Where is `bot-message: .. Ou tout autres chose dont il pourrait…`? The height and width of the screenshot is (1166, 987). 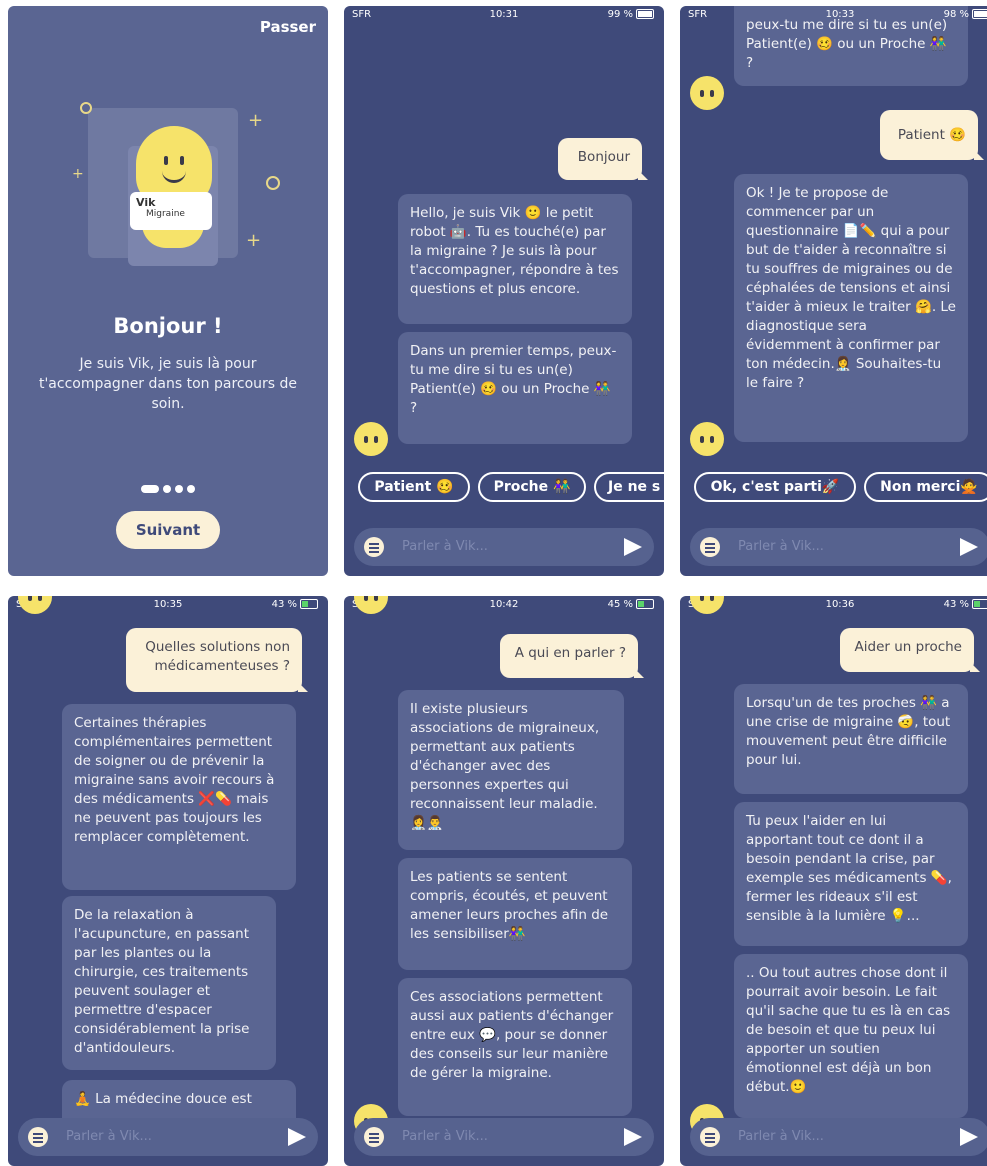 bot-message: .. Ou tout autres chose dont il pourrait… is located at coordinates (851, 1036).